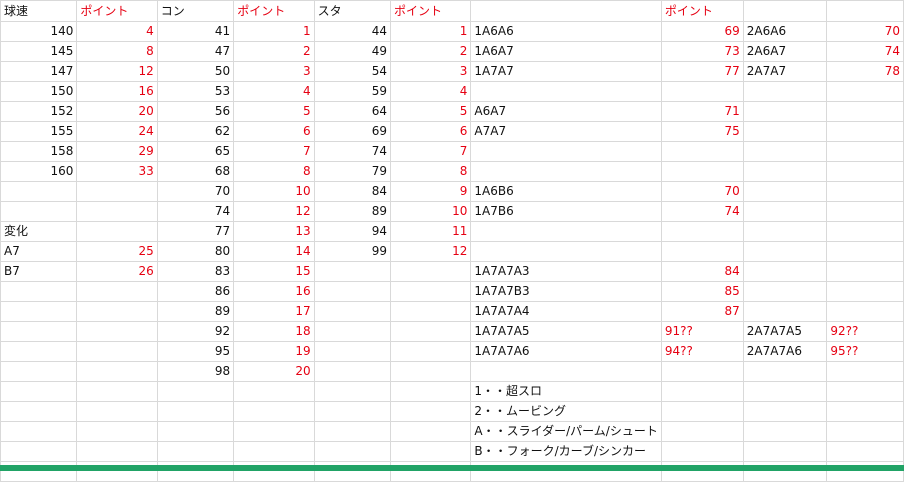 Image resolution: width=904 pixels, height=482 pixels. What do you see at coordinates (195, 291) in the screenshot?
I see `cell: 86` at bounding box center [195, 291].